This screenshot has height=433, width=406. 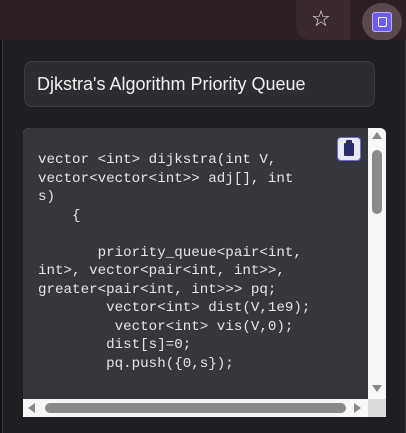 What do you see at coordinates (377, 263) in the screenshot?
I see `vertical-scrollbar` at bounding box center [377, 263].